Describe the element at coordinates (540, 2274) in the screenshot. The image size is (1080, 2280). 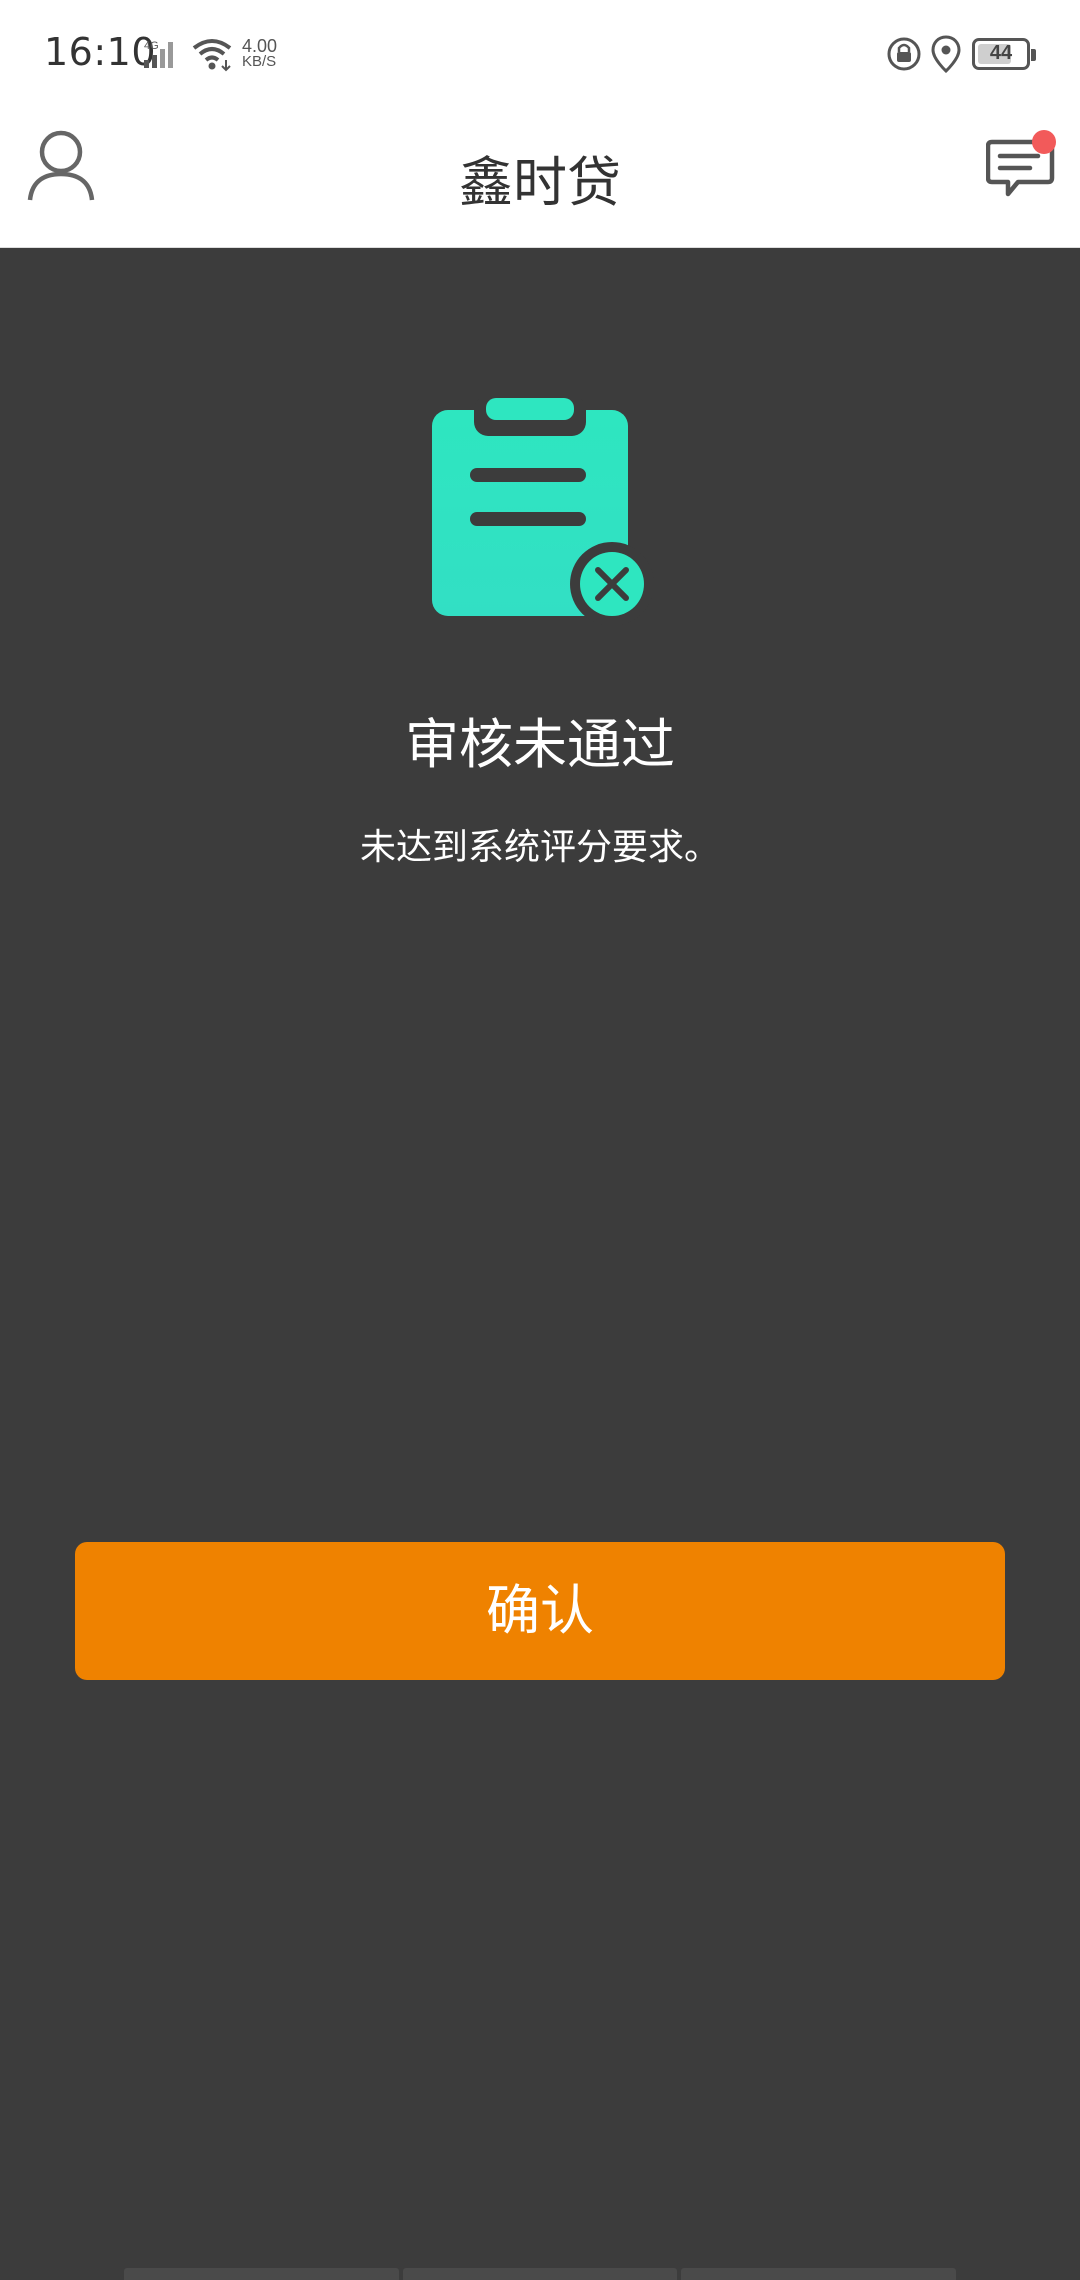
I see `bottom-nav-indicator` at that location.